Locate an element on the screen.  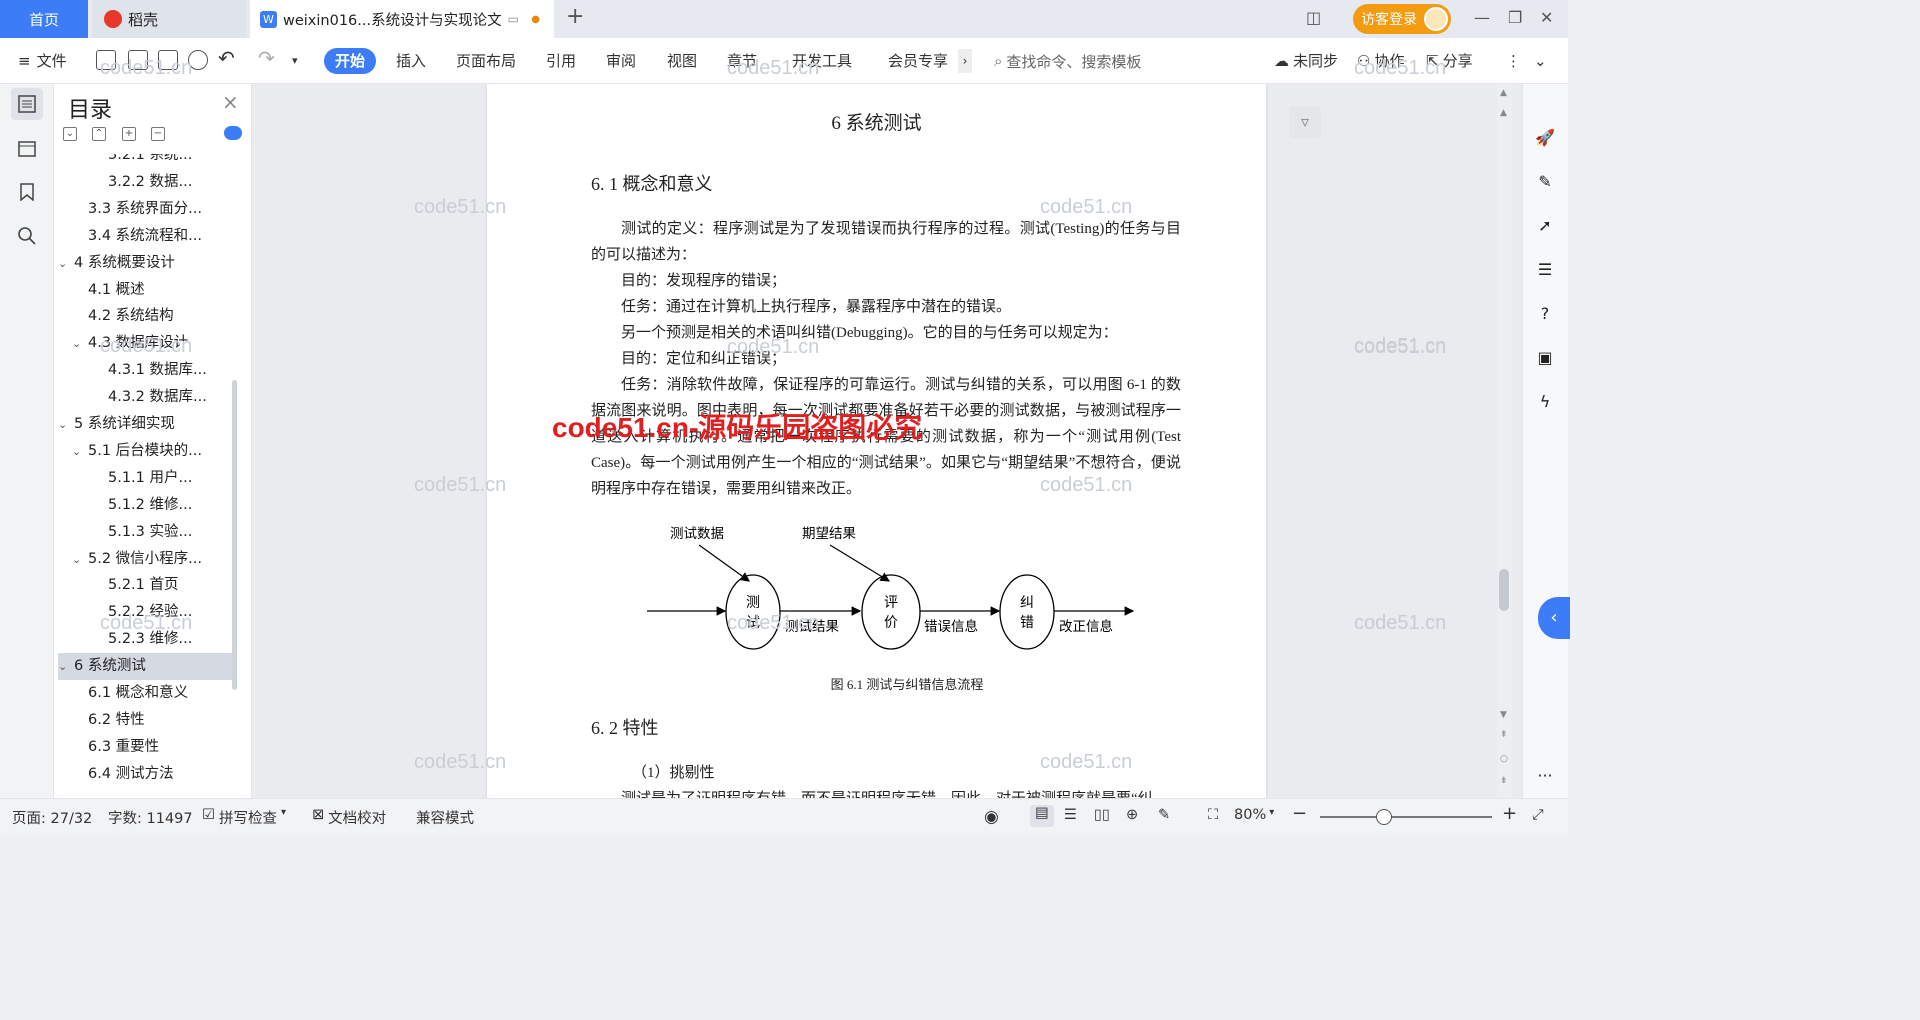
scroll-top-icon: ▲ is located at coordinates (1503, 93).